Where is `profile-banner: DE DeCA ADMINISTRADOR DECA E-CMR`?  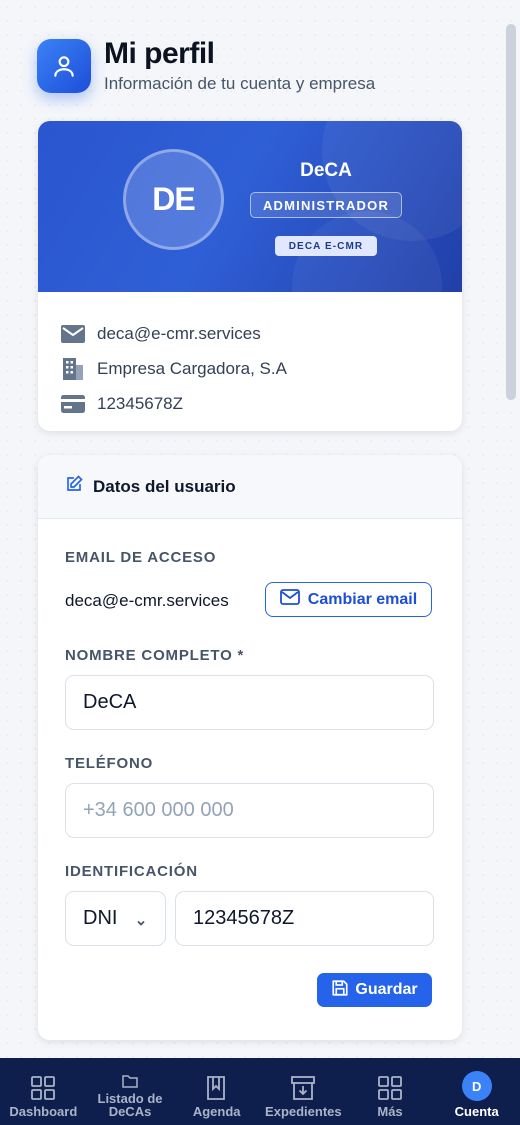 profile-banner: DE DeCA ADMINISTRADOR DECA E-CMR is located at coordinates (250, 206).